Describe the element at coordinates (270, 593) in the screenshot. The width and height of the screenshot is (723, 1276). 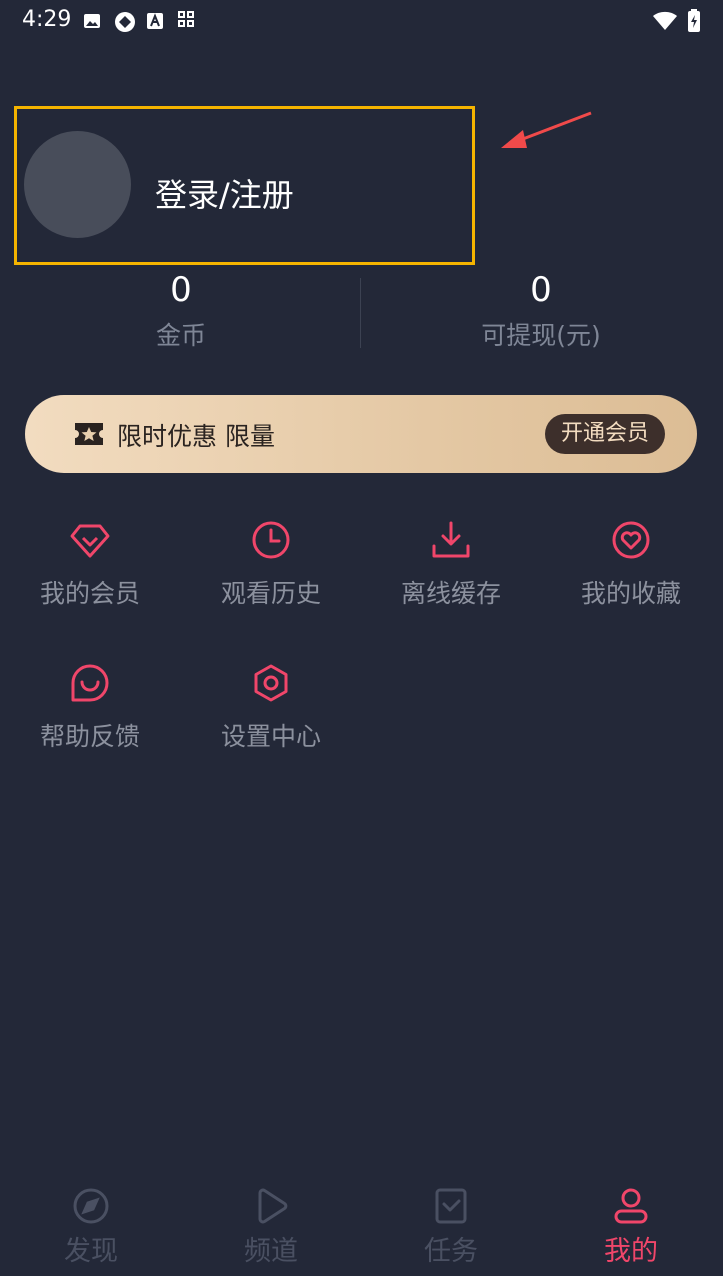
I see `menu-label: 观看历史` at that location.